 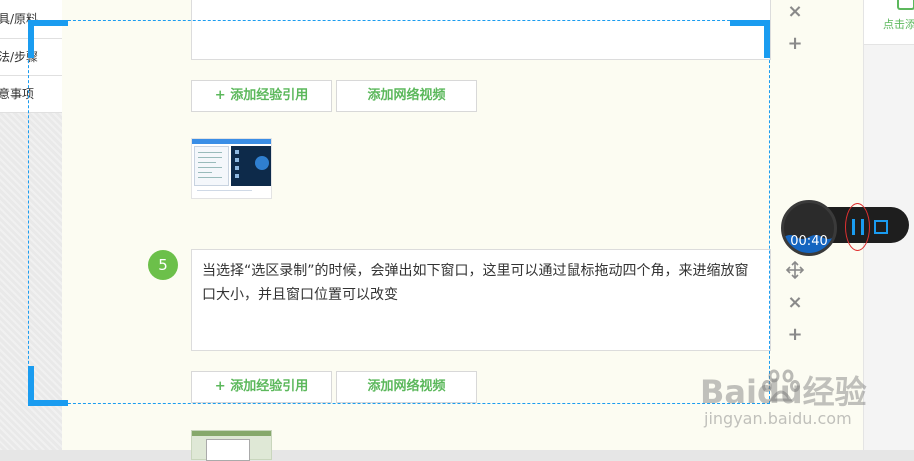 What do you see at coordinates (231, 141) in the screenshot?
I see `thumb-titlebar` at bounding box center [231, 141].